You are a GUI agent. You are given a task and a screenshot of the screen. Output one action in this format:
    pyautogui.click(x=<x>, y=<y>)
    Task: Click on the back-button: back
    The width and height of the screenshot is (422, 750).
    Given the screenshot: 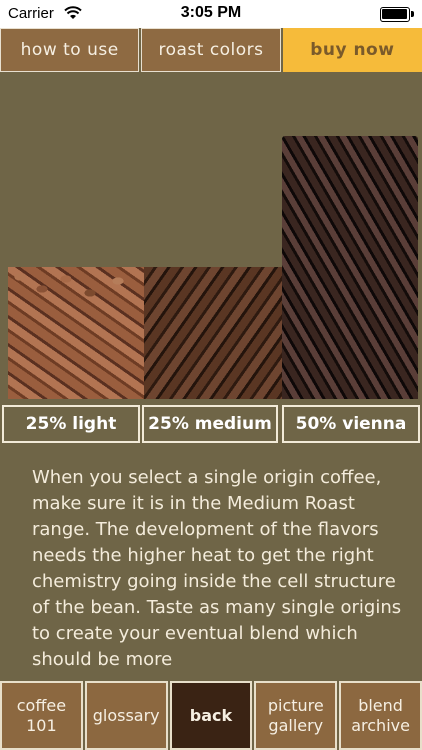 What is the action you would take?
    pyautogui.click(x=211, y=715)
    